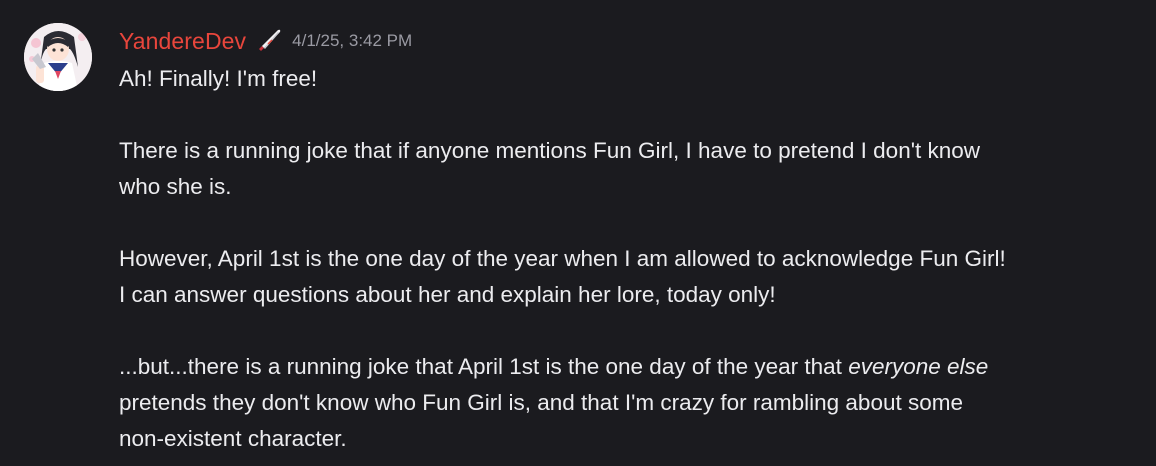 This screenshot has width=1156, height=466. I want to click on anime-girl-avatar-icon, so click(58, 57).